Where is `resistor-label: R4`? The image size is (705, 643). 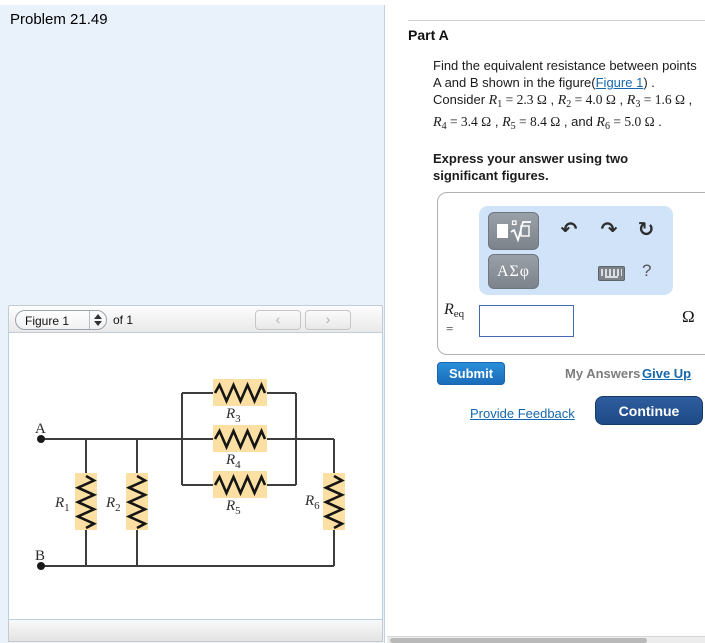
resistor-label: R4 is located at coordinates (233, 461).